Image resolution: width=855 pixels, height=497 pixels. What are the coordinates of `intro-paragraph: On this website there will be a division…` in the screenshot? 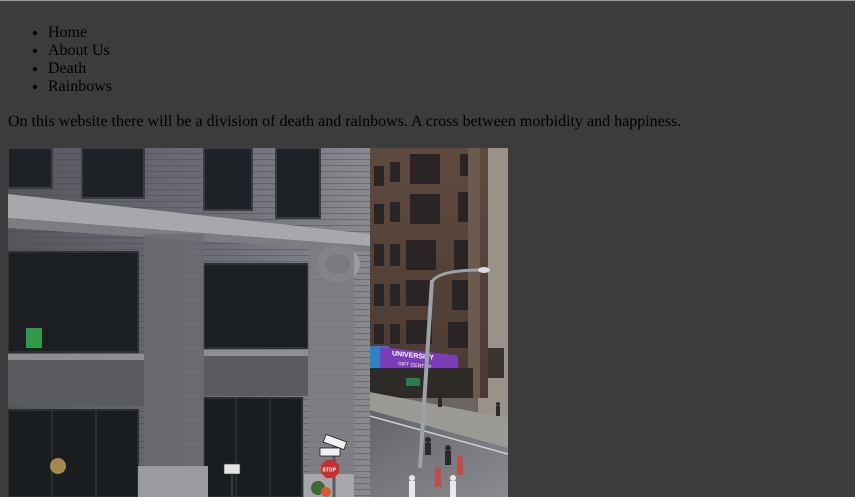 It's located at (345, 121).